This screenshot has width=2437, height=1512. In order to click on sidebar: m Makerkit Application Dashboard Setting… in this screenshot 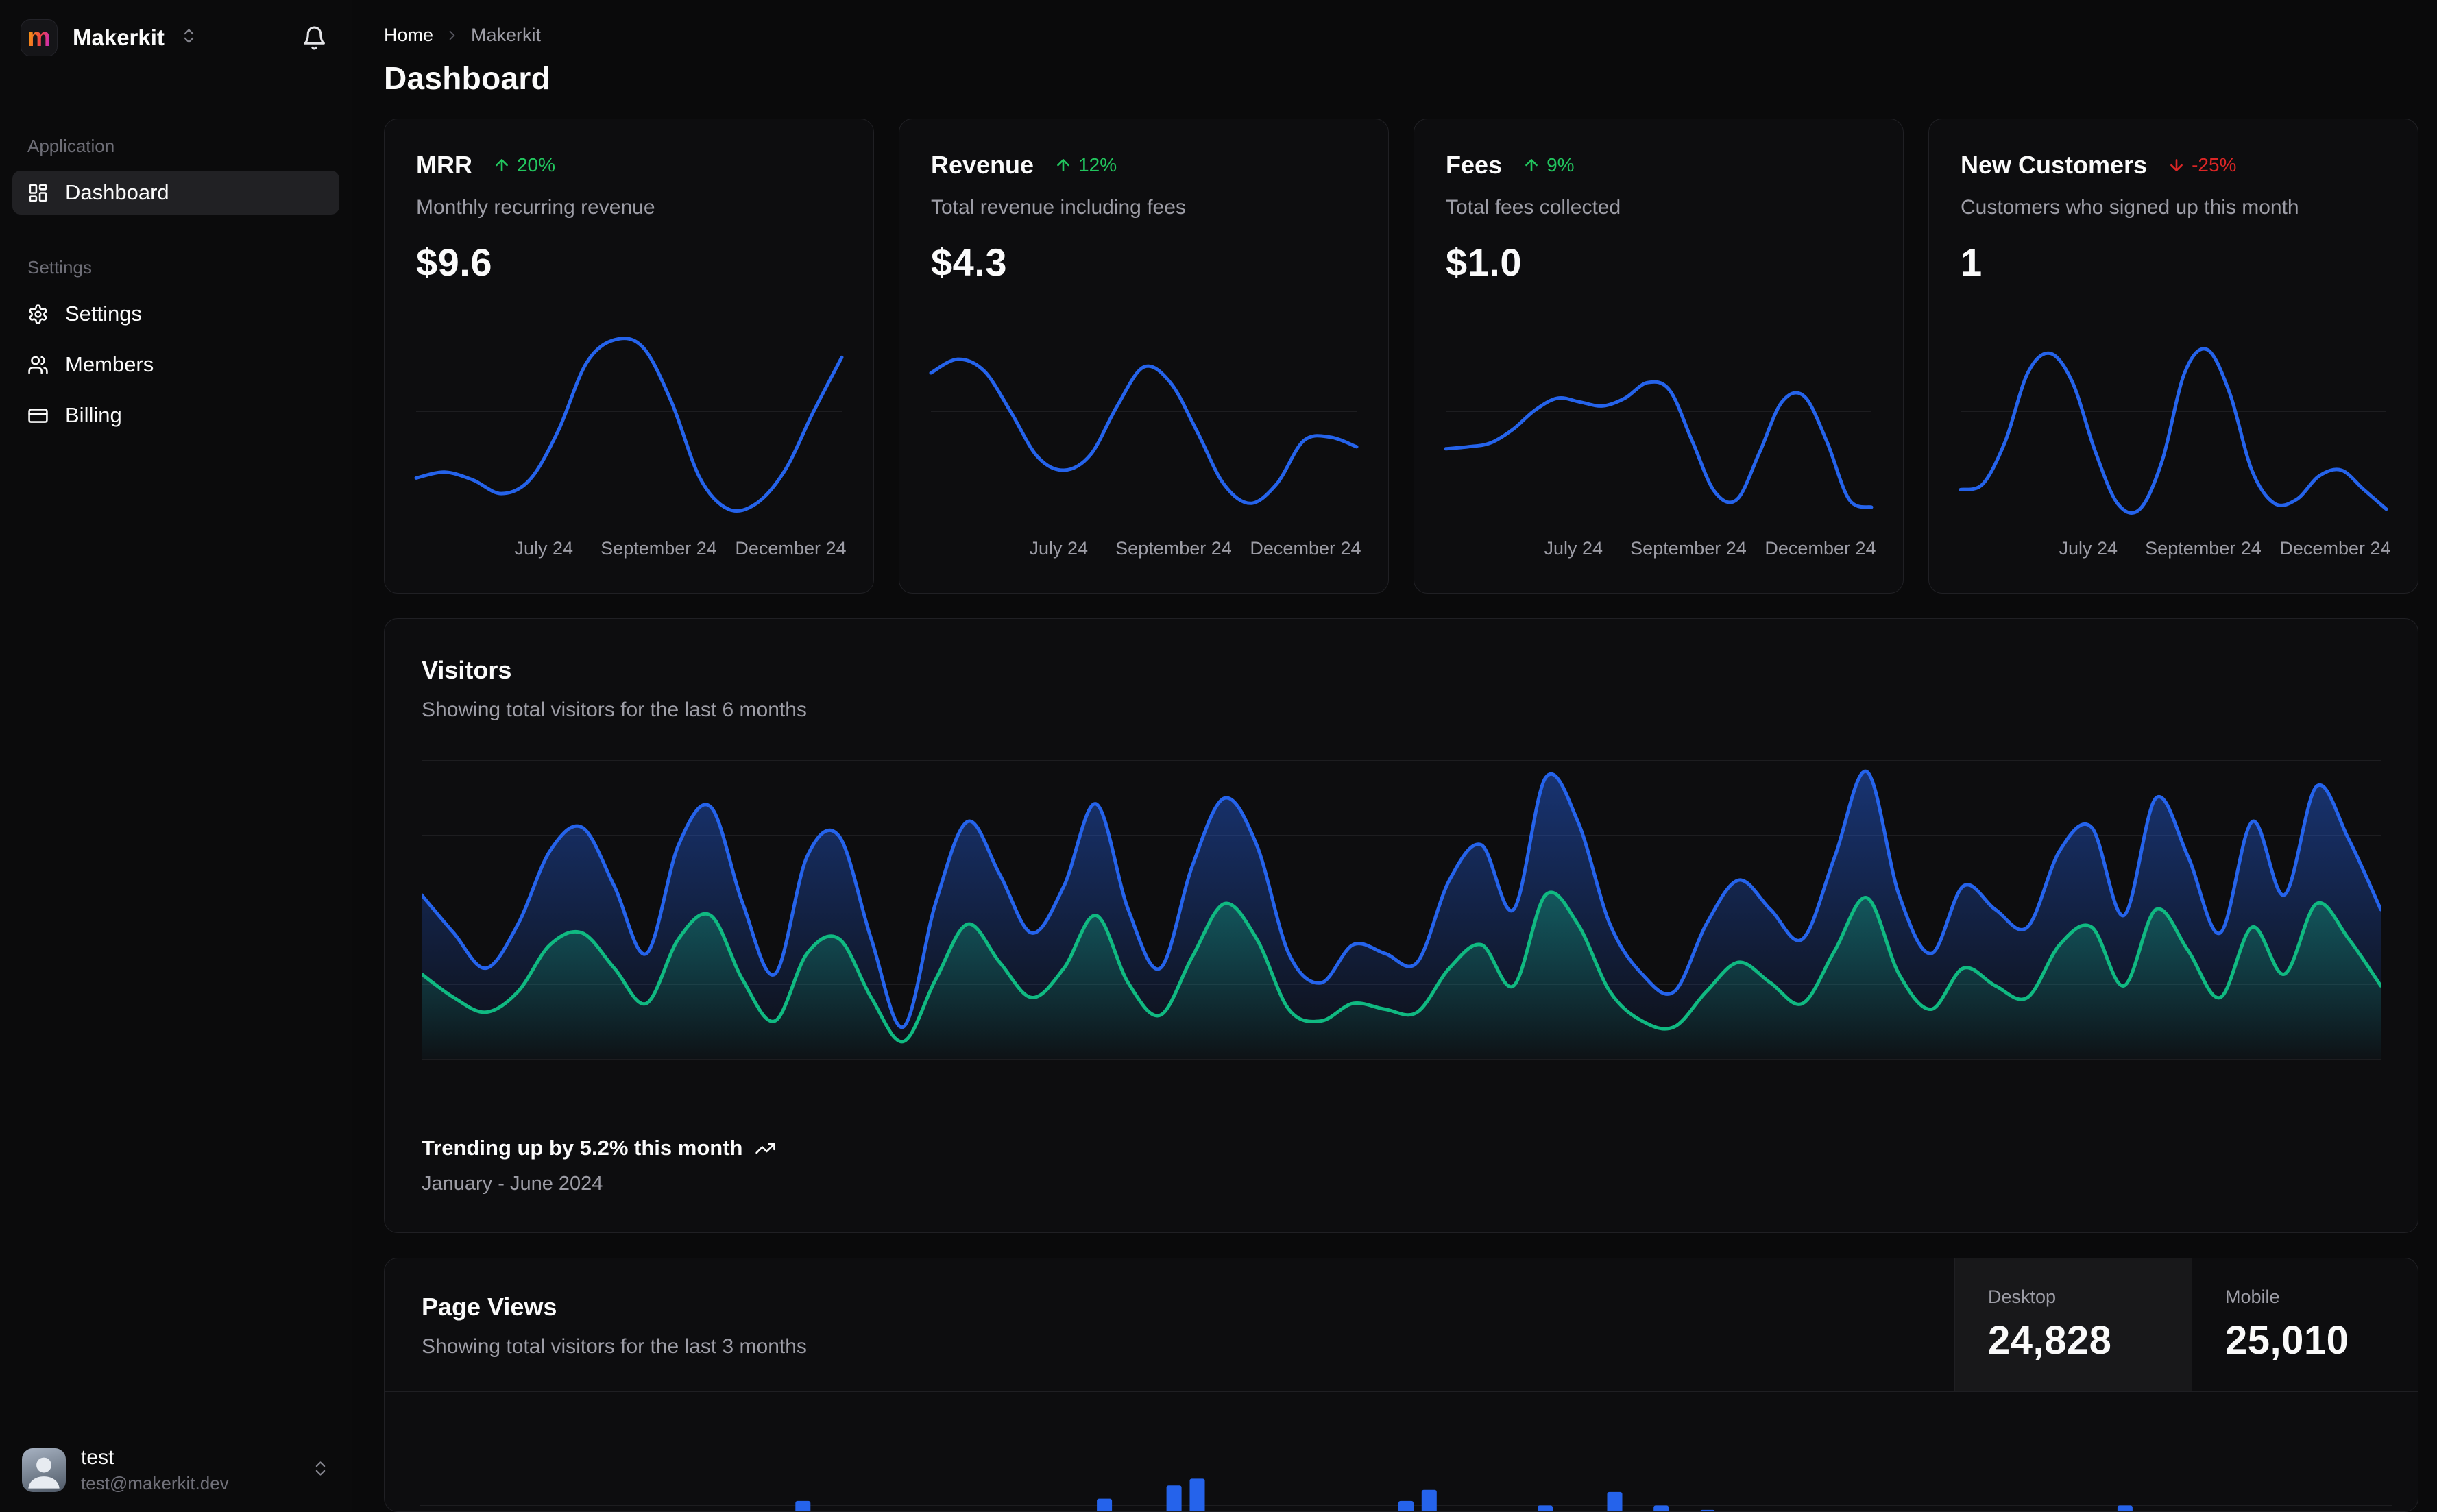, I will do `click(176, 756)`.